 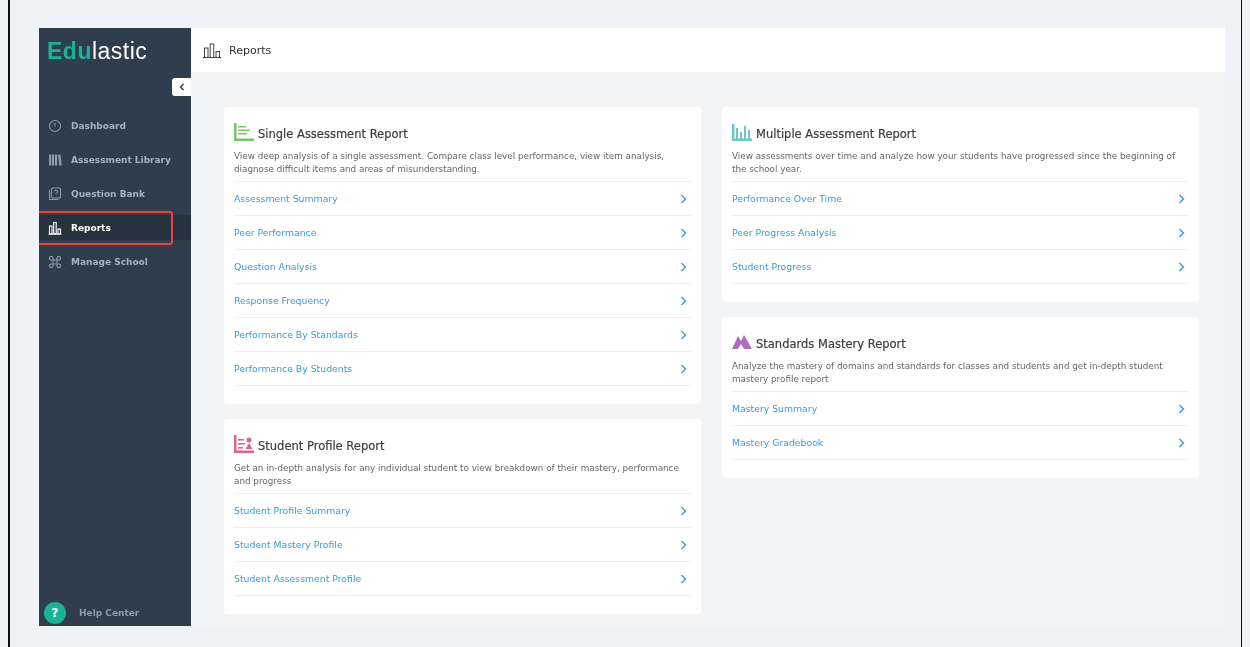 I want to click on report-link: Peer Progress Analysis, so click(x=960, y=232).